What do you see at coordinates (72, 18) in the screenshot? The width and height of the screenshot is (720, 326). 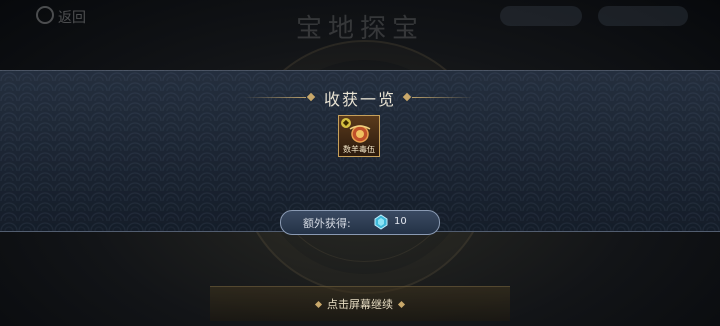 I see `back-label: 返回` at bounding box center [72, 18].